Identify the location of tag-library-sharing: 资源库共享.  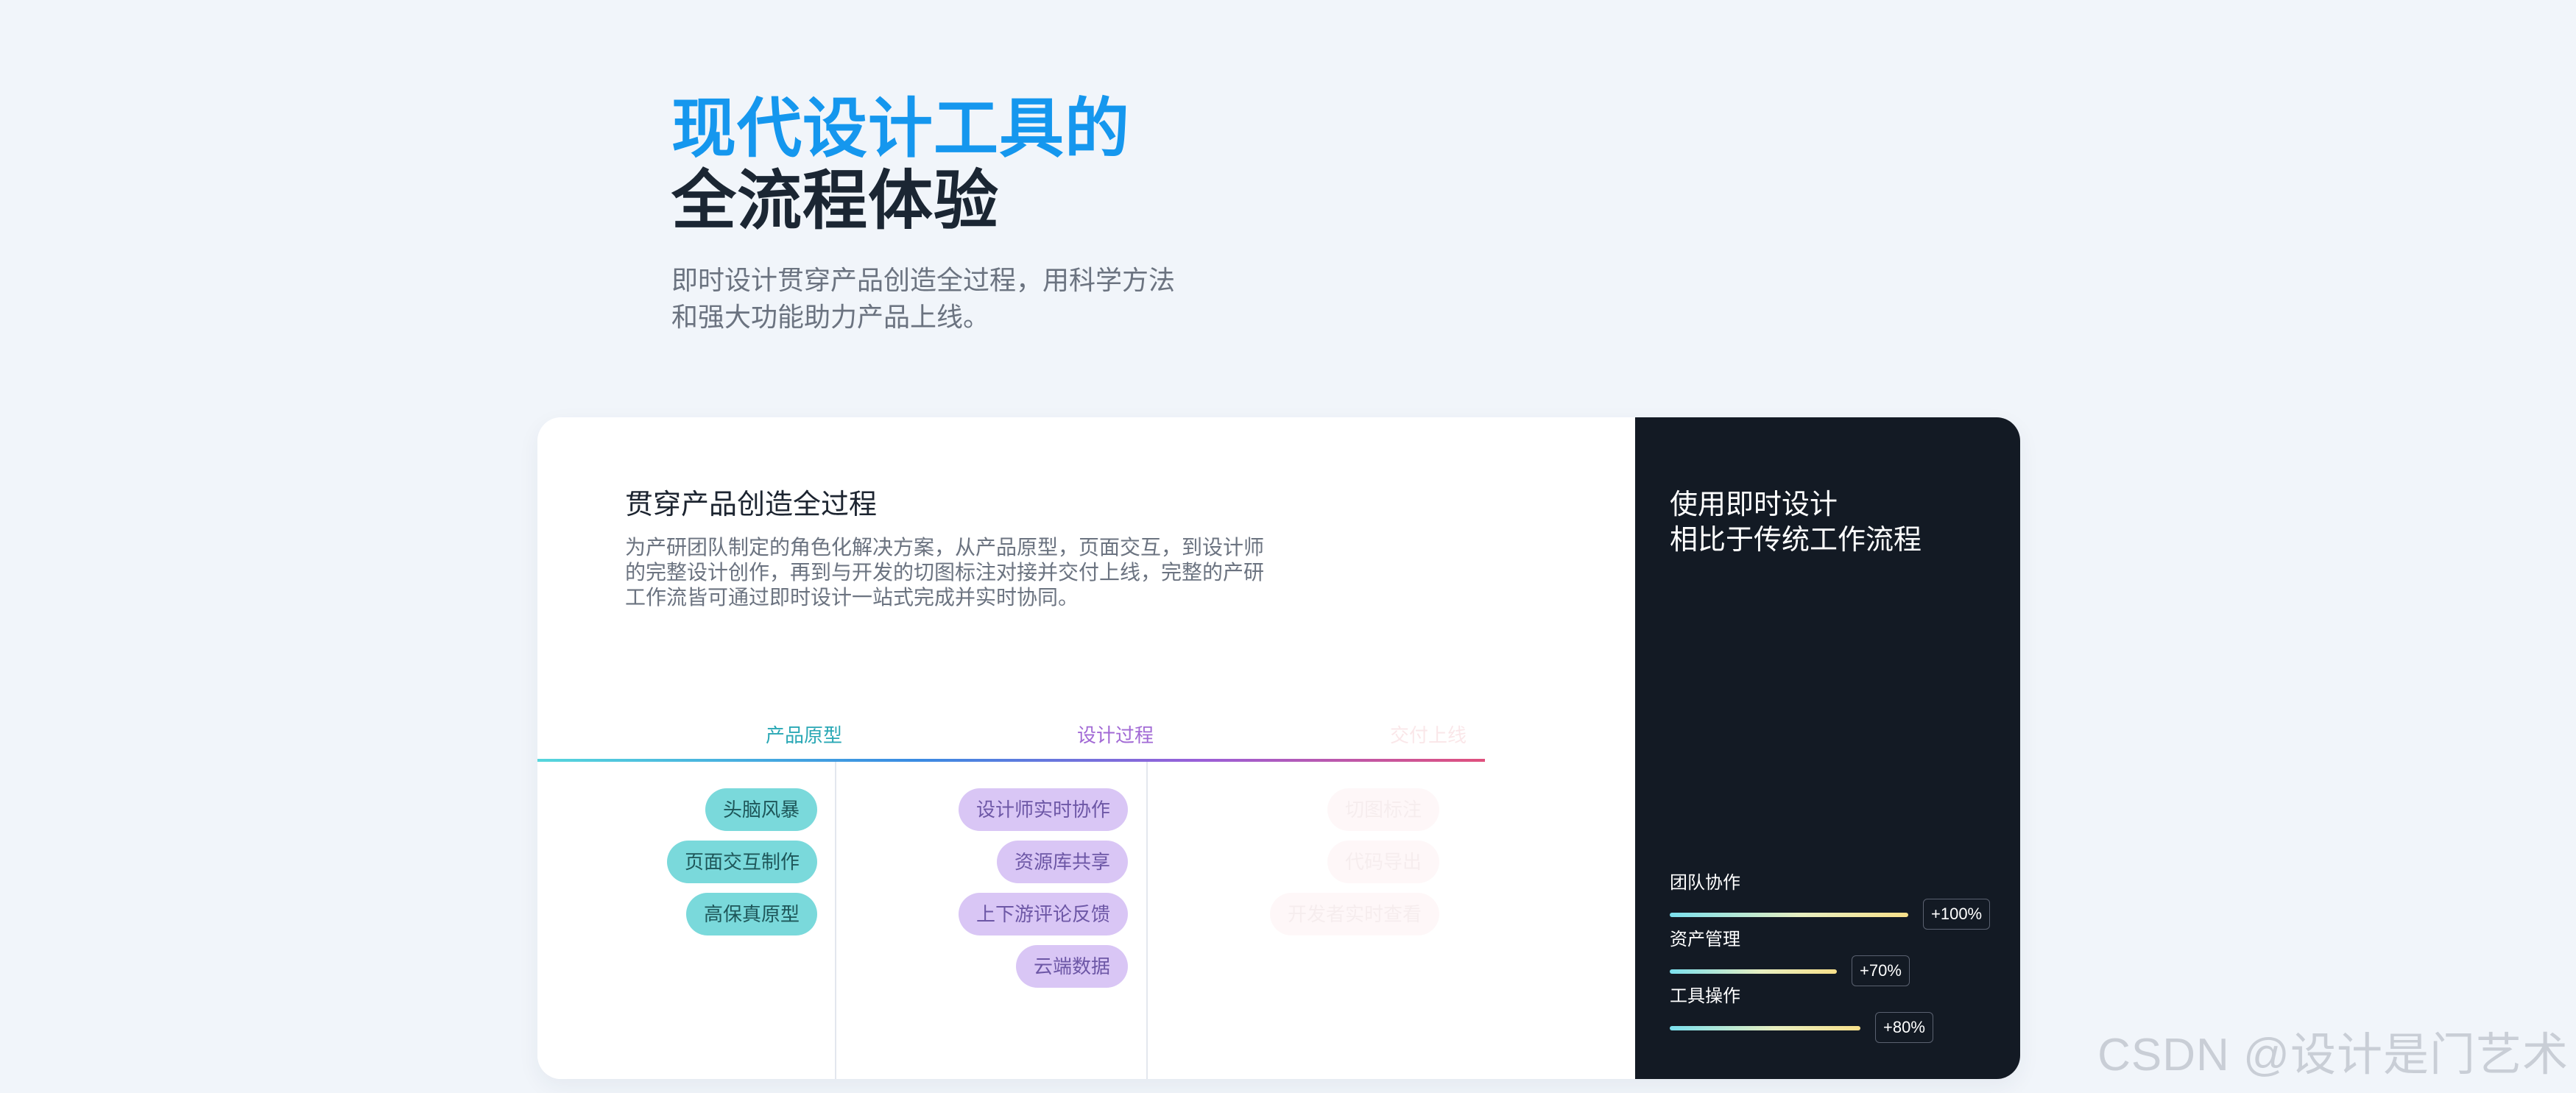
(1062, 862).